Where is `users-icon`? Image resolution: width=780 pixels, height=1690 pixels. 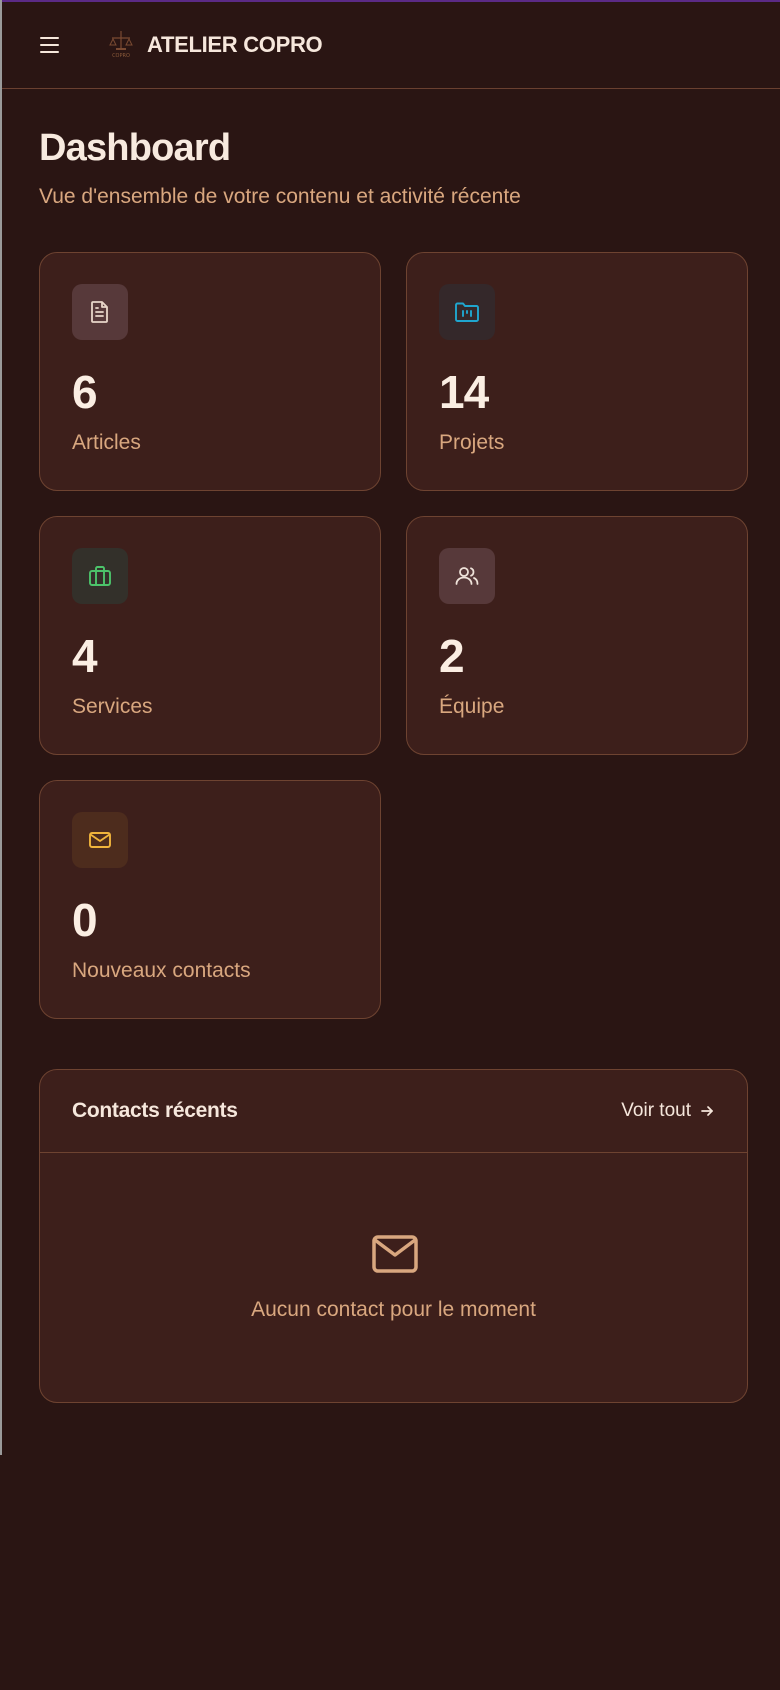 users-icon is located at coordinates (467, 576).